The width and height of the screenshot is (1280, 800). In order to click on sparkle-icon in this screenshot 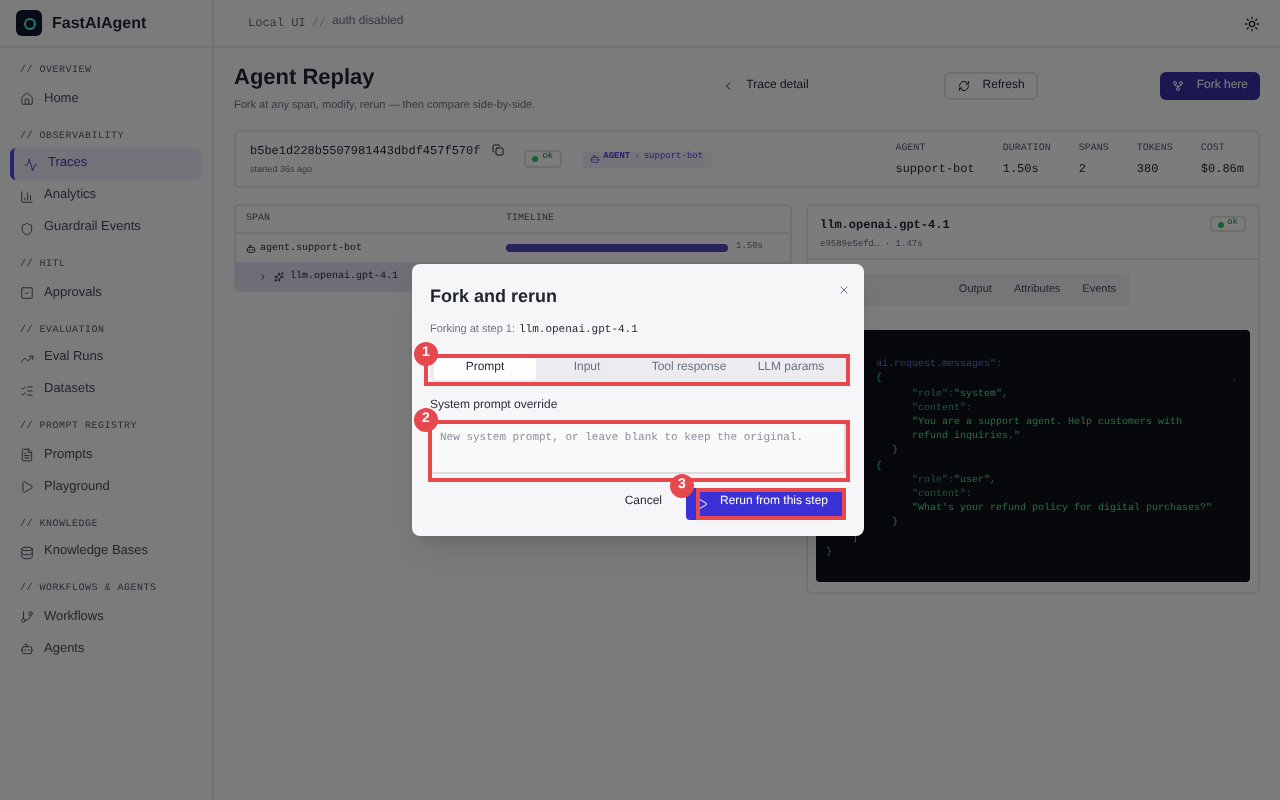, I will do `click(279, 276)`.